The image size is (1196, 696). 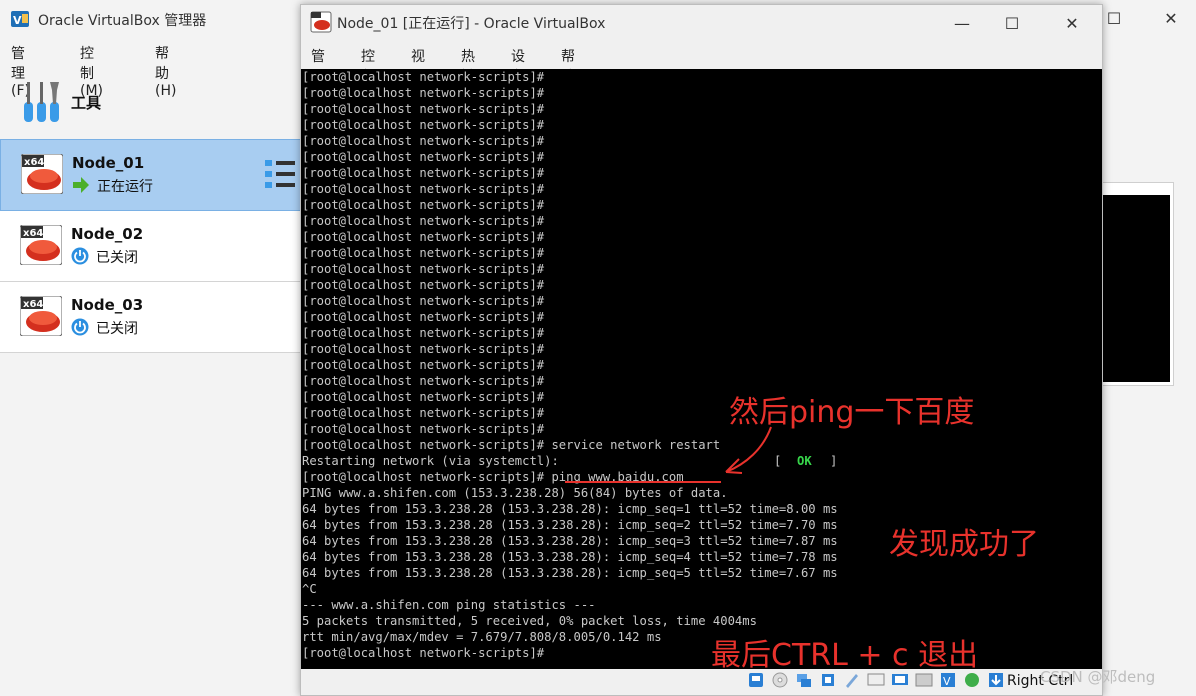 What do you see at coordinates (280, 174) in the screenshot?
I see `vm-details-menu-icon` at bounding box center [280, 174].